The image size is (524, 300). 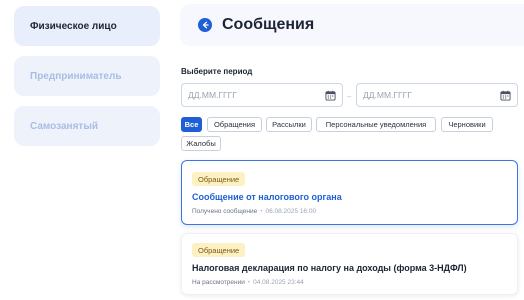 What do you see at coordinates (191, 124) in the screenshot?
I see `filter-chip-all: Все` at bounding box center [191, 124].